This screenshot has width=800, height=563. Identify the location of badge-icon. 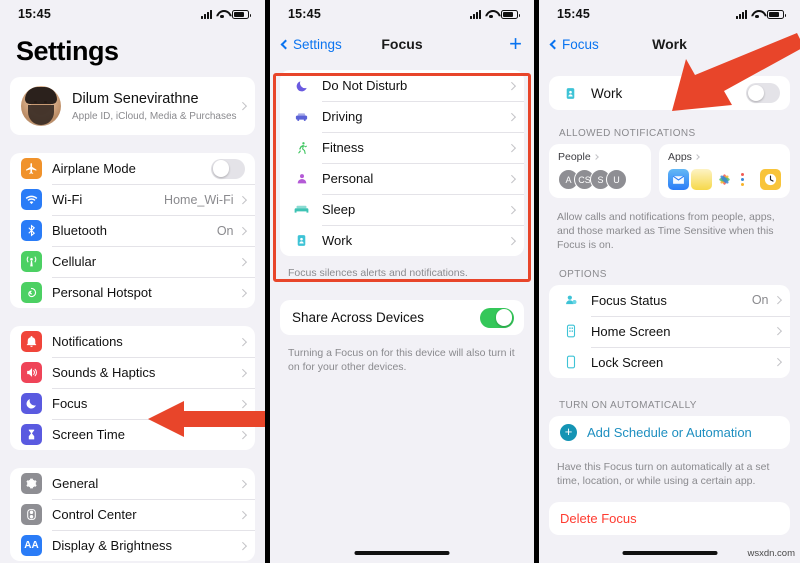
(570, 93).